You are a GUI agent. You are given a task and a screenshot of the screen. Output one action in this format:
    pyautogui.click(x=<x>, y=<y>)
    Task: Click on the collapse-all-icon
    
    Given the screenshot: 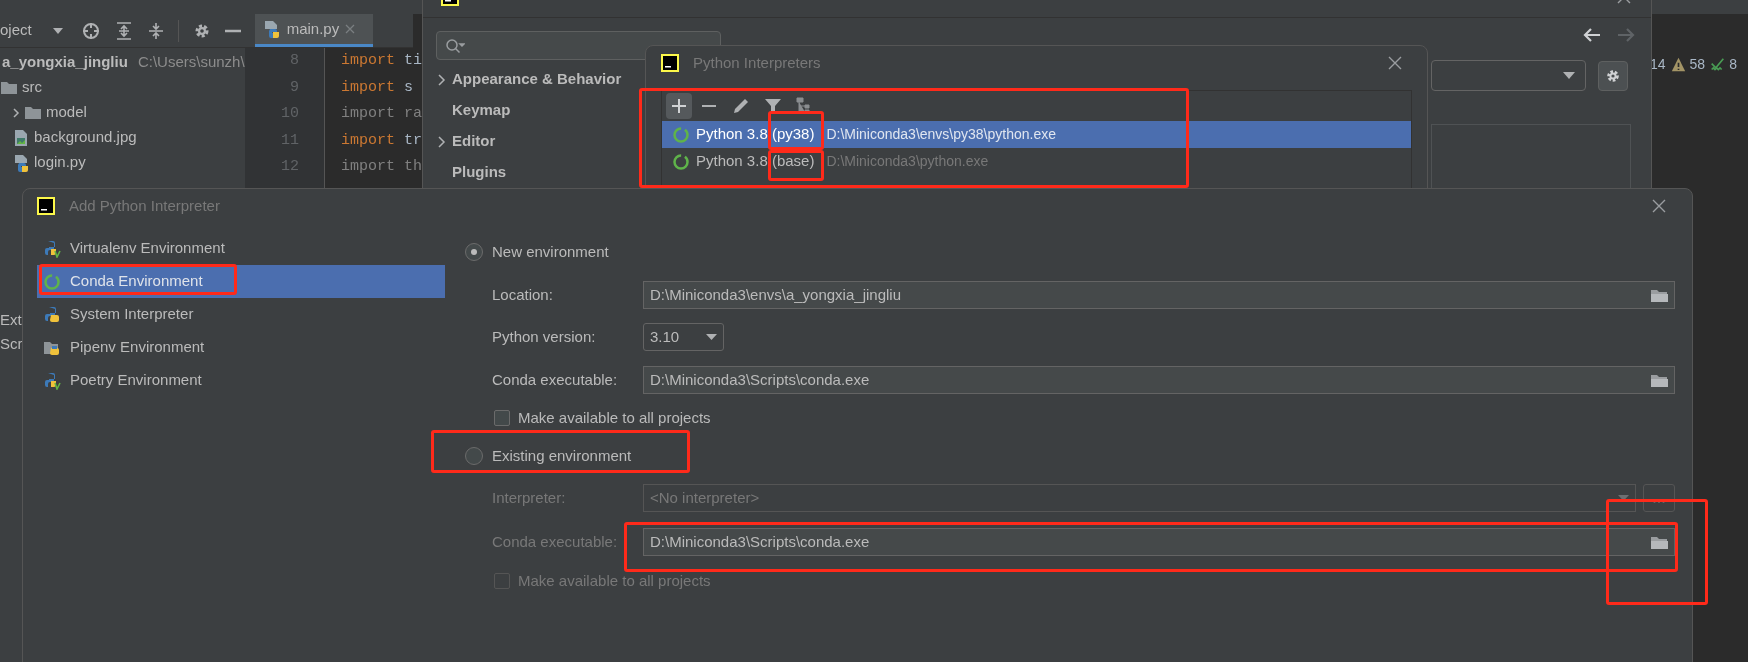 What is the action you would take?
    pyautogui.click(x=155, y=30)
    